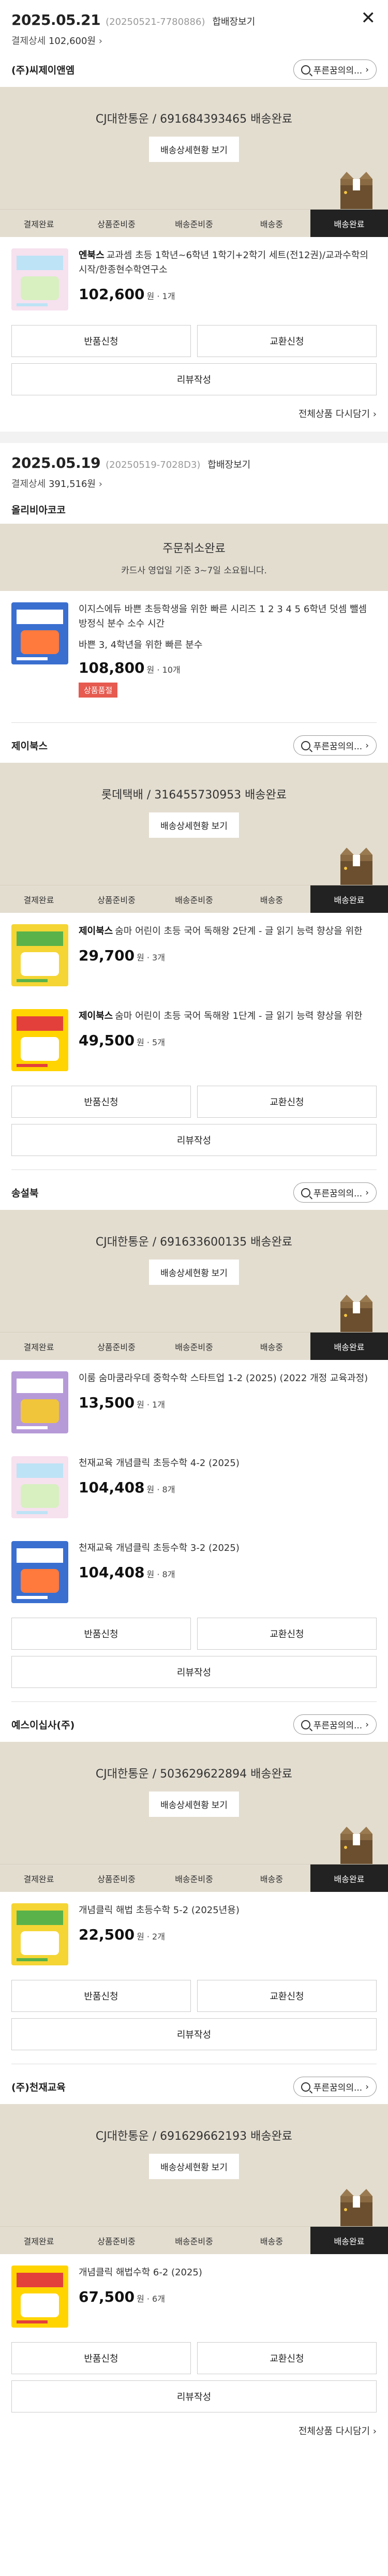 The height and width of the screenshot is (2576, 388). What do you see at coordinates (107, 2296) in the screenshot?
I see `price-value: 67,500` at bounding box center [107, 2296].